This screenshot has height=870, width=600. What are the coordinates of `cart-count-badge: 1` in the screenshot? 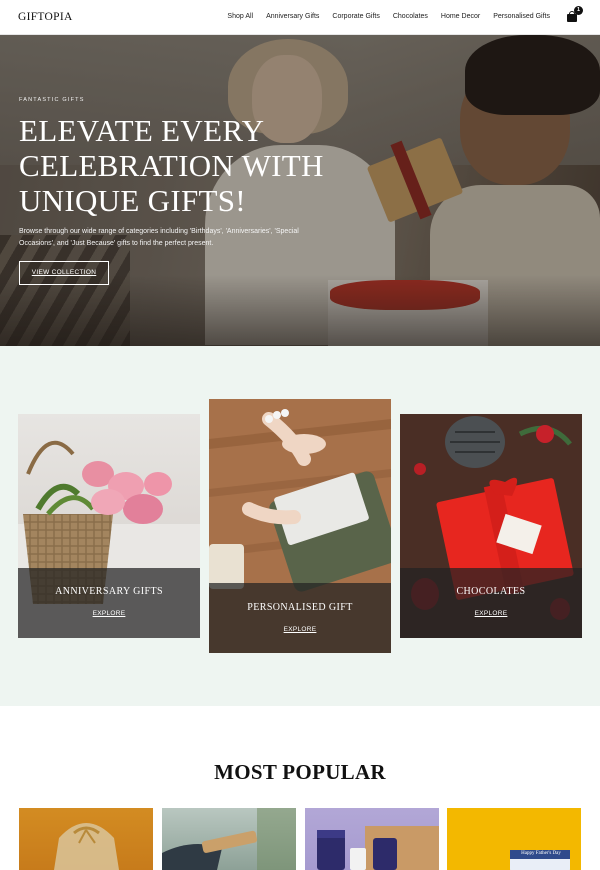 It's located at (578, 10).